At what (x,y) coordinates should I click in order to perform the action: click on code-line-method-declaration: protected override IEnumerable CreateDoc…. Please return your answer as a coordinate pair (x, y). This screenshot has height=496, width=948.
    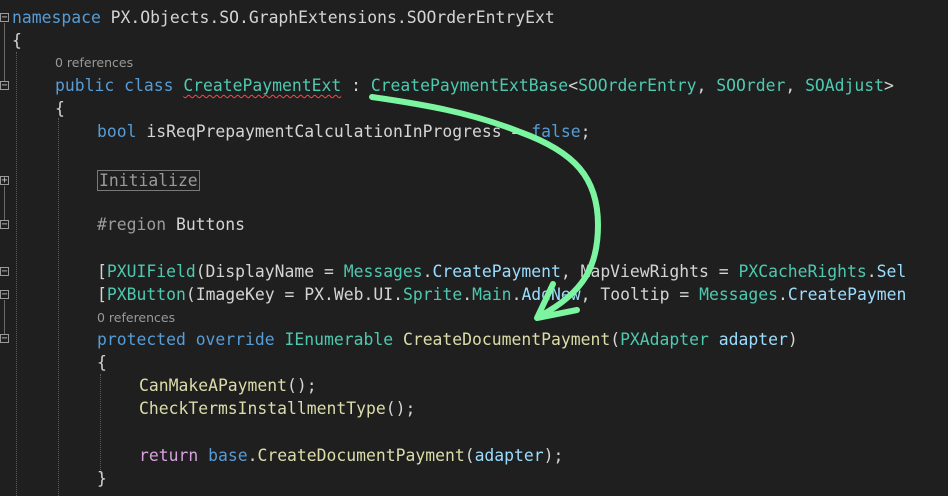
    Looking at the image, I should click on (522, 339).